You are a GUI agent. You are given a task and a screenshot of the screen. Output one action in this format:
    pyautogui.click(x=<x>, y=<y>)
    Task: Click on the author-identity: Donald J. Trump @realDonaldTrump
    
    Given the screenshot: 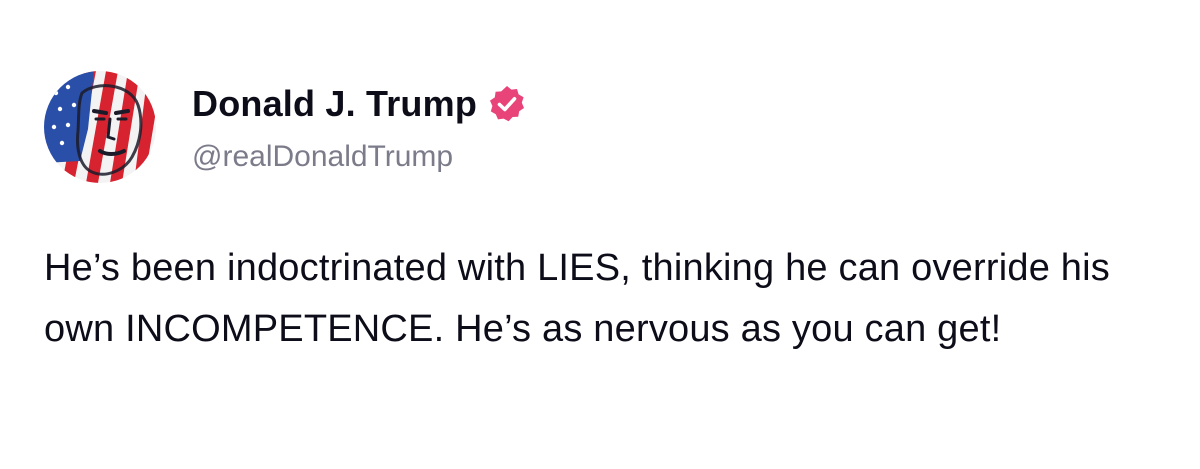 What is the action you would take?
    pyautogui.click(x=359, y=127)
    